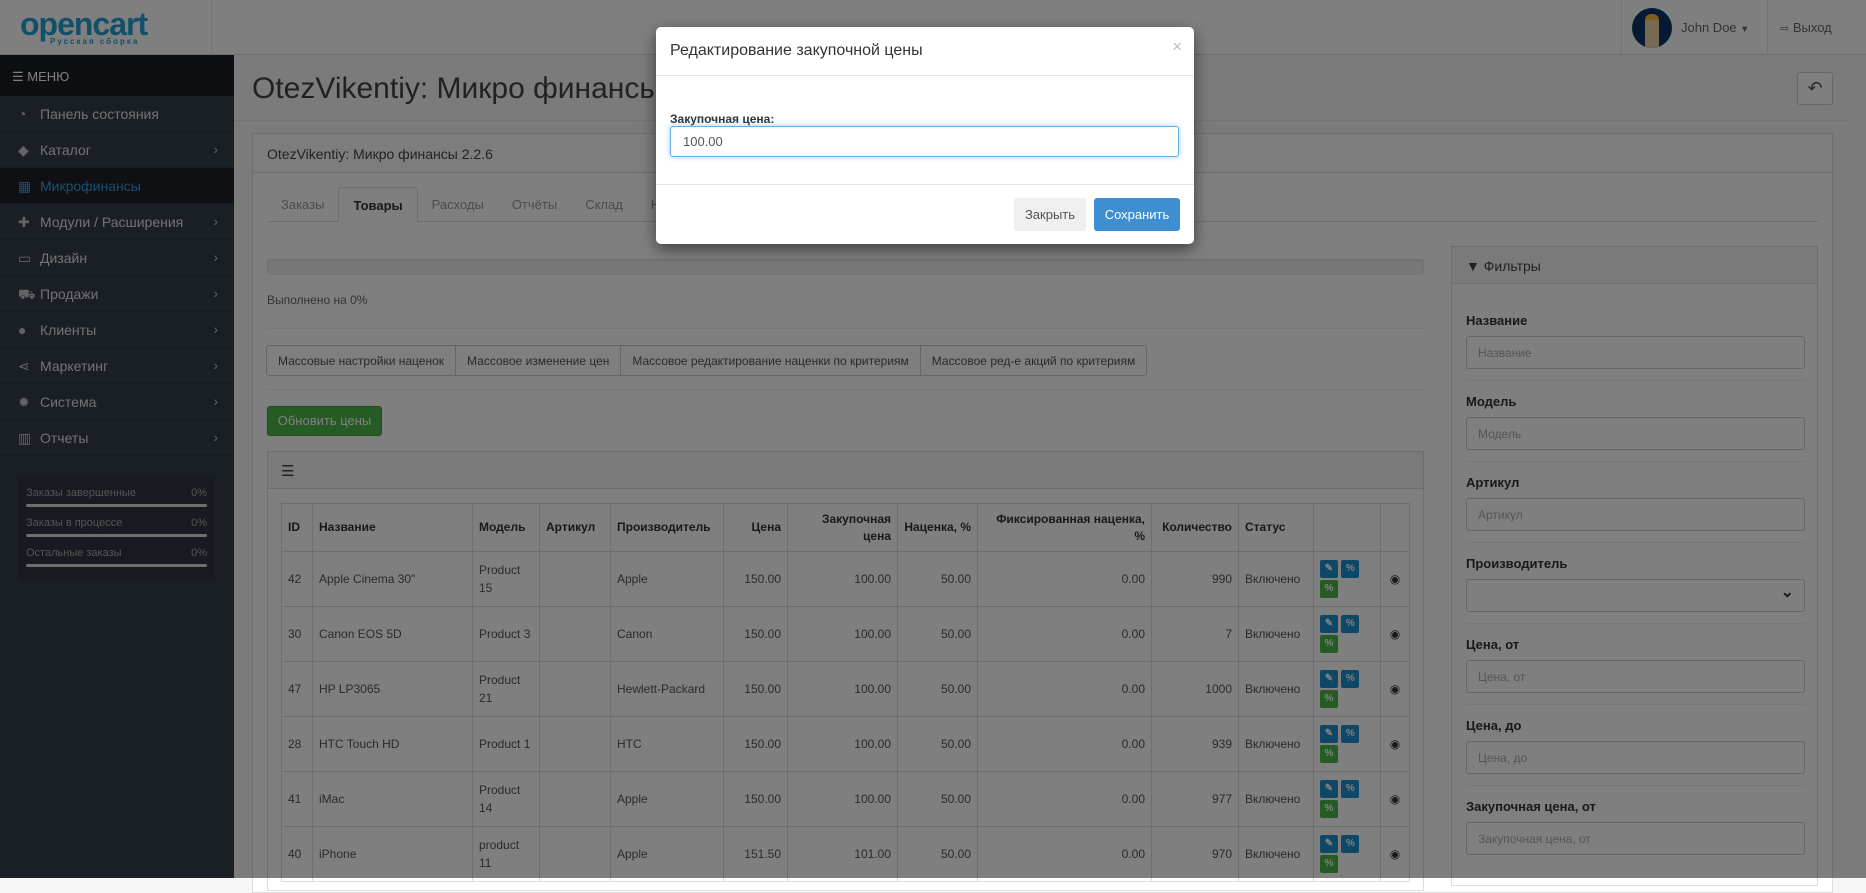 The image size is (1866, 893). Describe the element at coordinates (925, 184) in the screenshot. I see `divider` at that location.